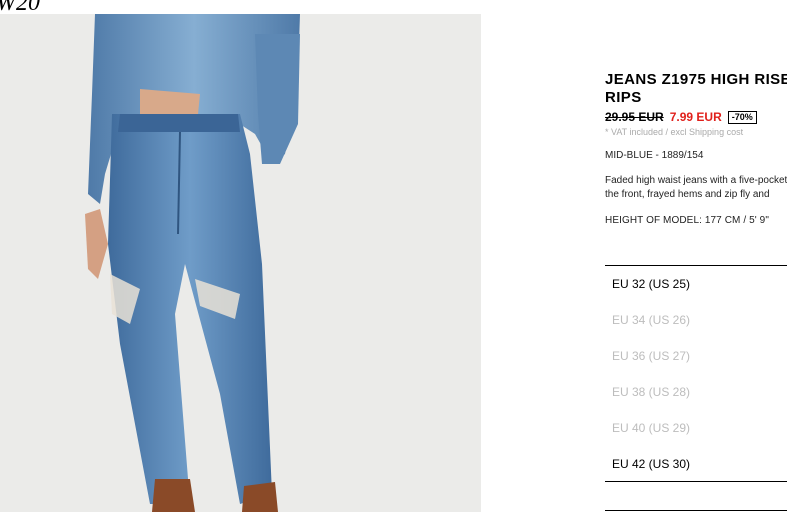 Image resolution: width=787 pixels, height=512 pixels. Describe the element at coordinates (696, 392) in the screenshot. I see `size-option-eu38: EU 38 (US 28)` at that location.